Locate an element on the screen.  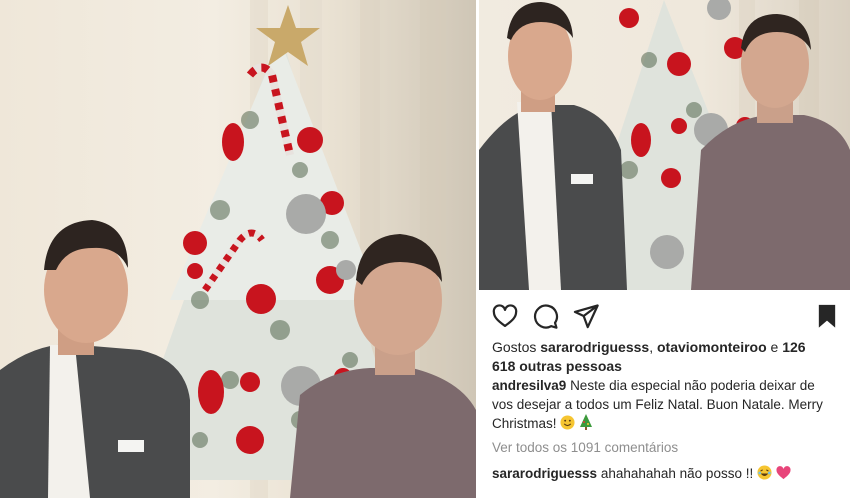
pink-heart-emoji-icon is located at coordinates (783, 474).